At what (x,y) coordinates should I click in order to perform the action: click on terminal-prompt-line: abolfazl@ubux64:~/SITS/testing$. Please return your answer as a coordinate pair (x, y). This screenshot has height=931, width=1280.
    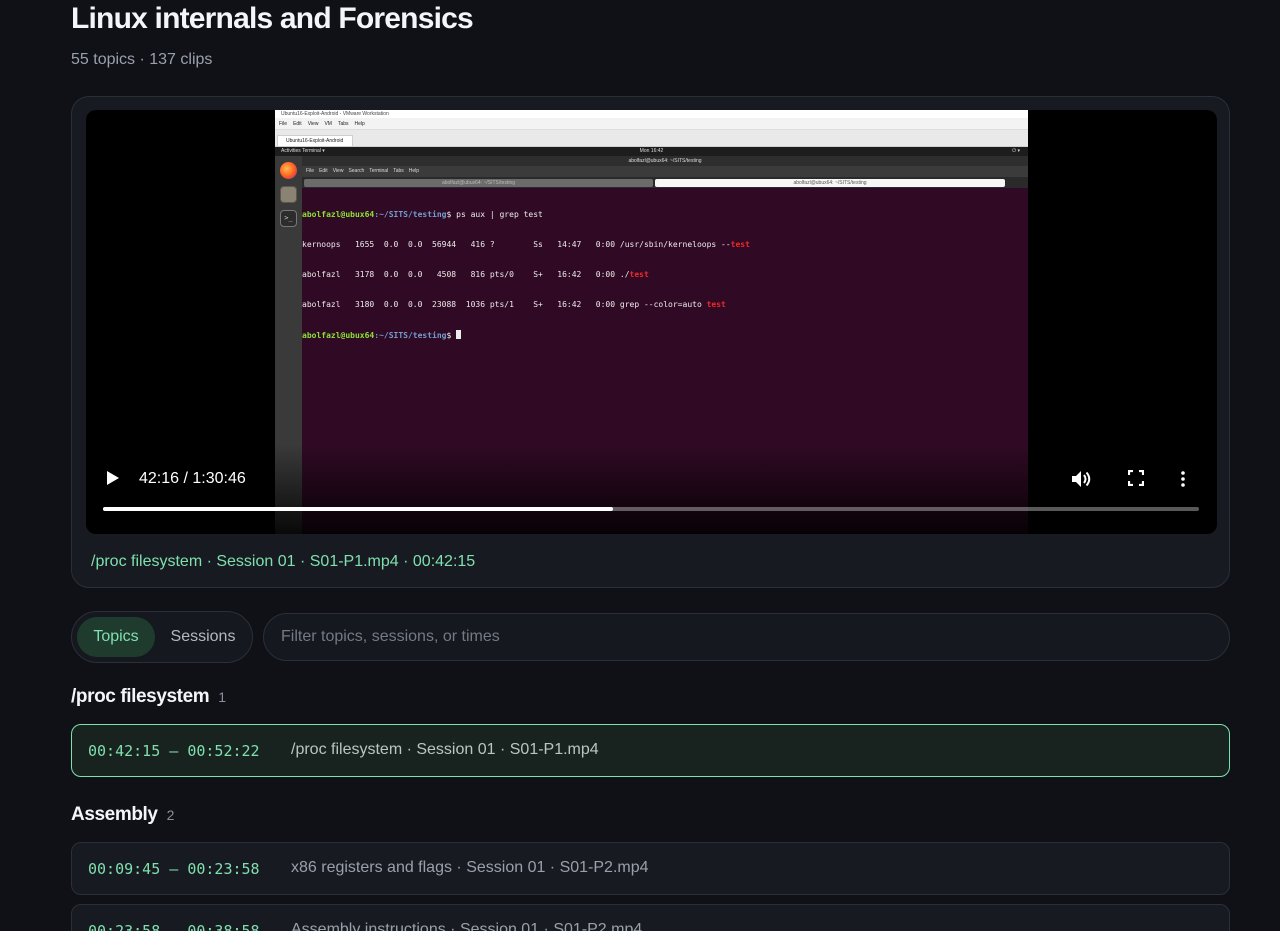
    Looking at the image, I should click on (665, 335).